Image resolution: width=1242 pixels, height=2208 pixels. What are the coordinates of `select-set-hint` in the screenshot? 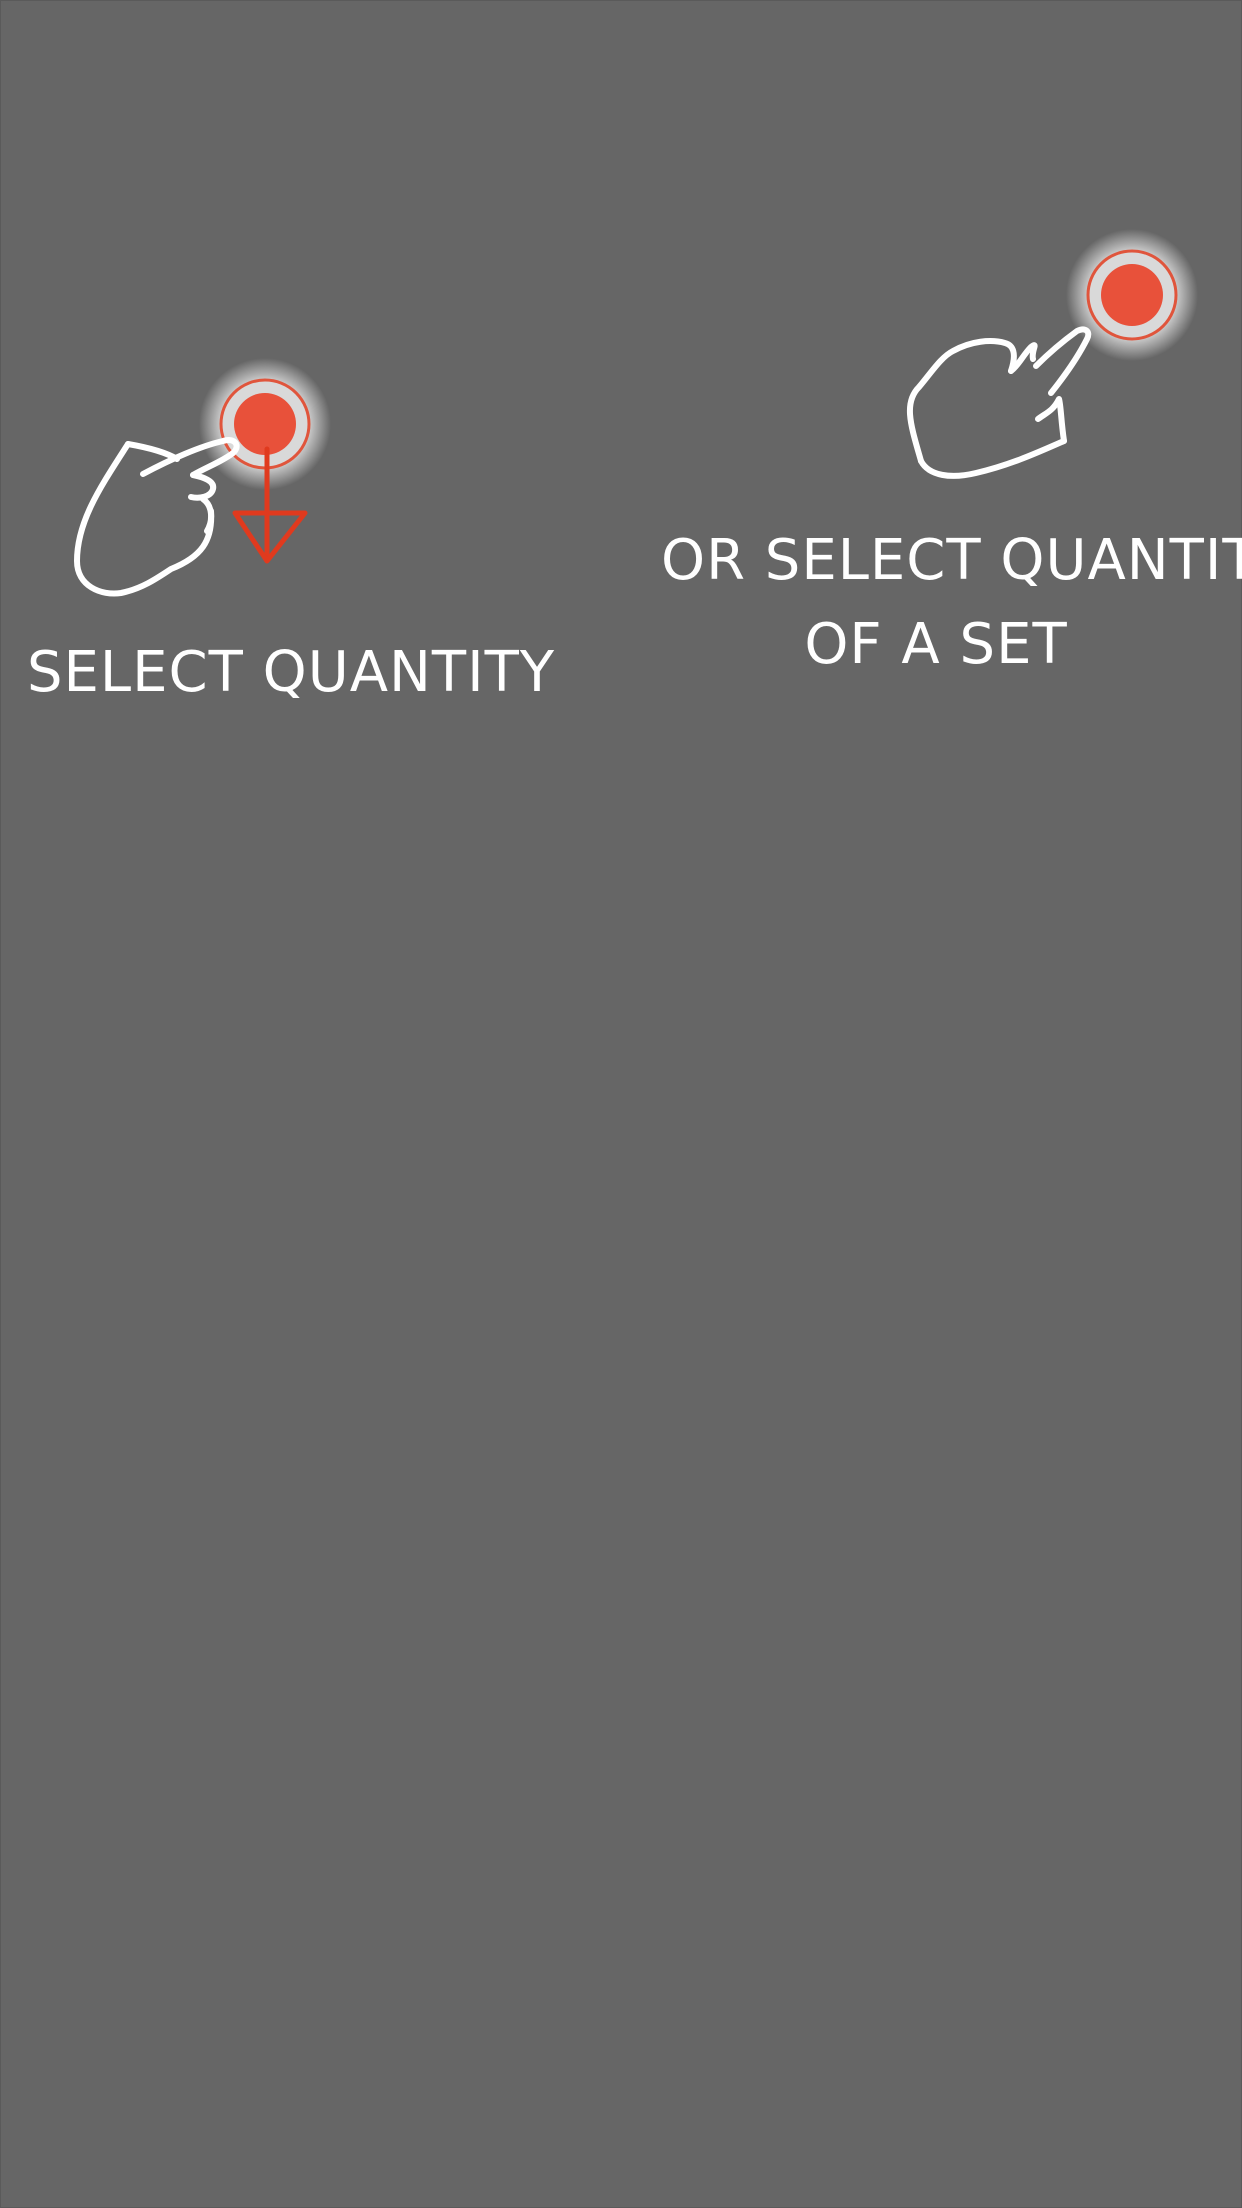 It's located at (931, 261).